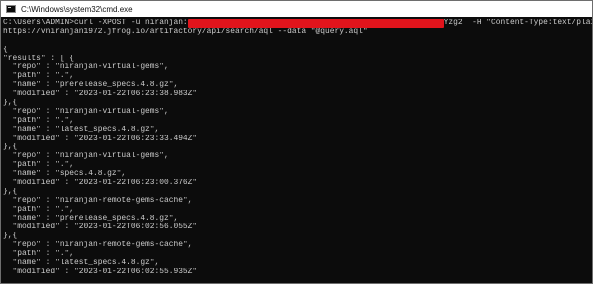 The width and height of the screenshot is (593, 284). Describe the element at coordinates (100, 94) in the screenshot. I see `output-line: "modified" : "2023-01-22T06:23:38.983Z"` at that location.